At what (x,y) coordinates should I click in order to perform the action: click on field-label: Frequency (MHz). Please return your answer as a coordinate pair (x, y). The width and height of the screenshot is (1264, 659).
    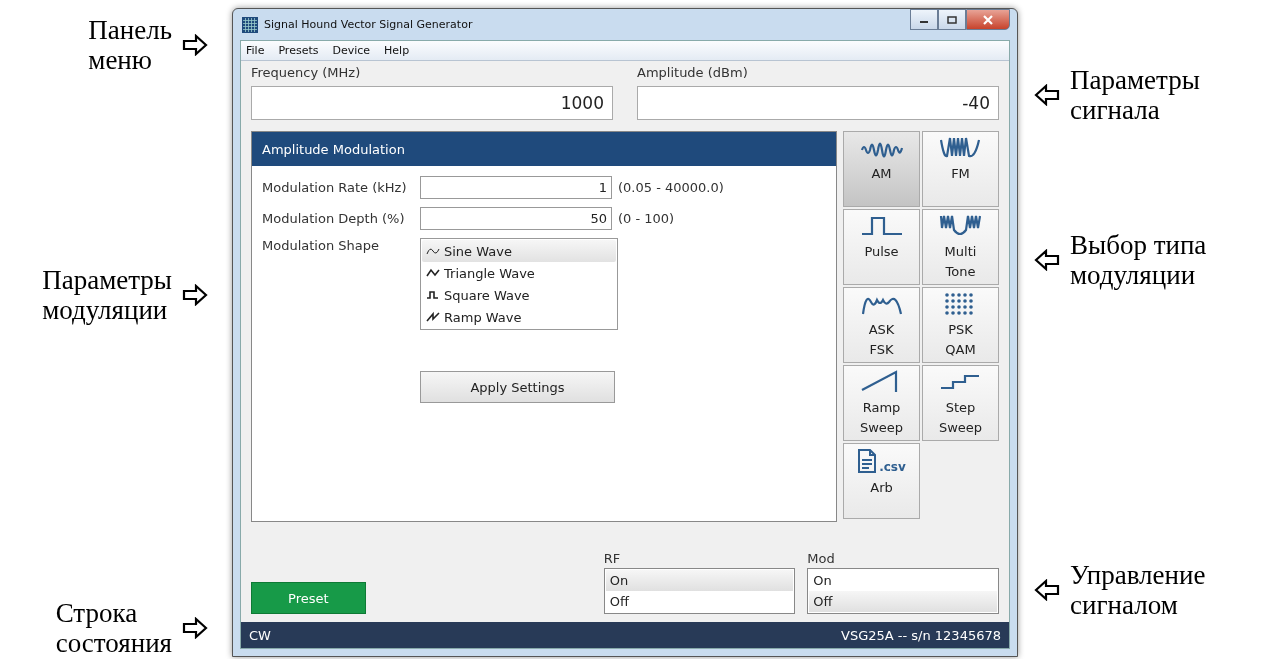
    Looking at the image, I should click on (306, 72).